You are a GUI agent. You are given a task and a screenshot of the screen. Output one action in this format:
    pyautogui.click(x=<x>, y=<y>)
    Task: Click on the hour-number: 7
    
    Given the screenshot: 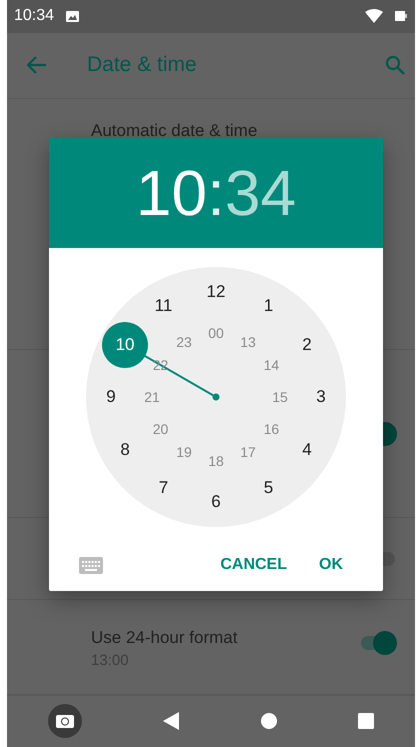 What is the action you would take?
    pyautogui.click(x=163, y=488)
    